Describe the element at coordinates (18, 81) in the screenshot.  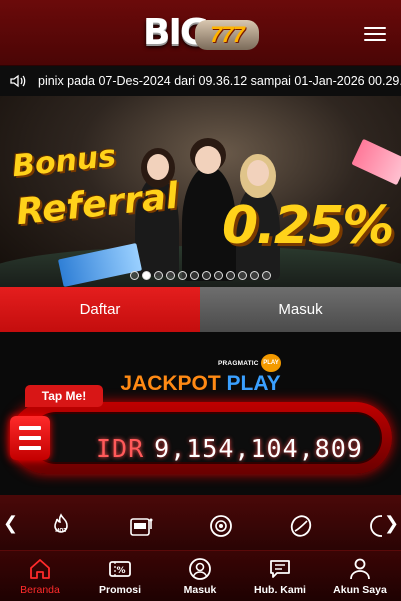
I see `speaker-icon` at that location.